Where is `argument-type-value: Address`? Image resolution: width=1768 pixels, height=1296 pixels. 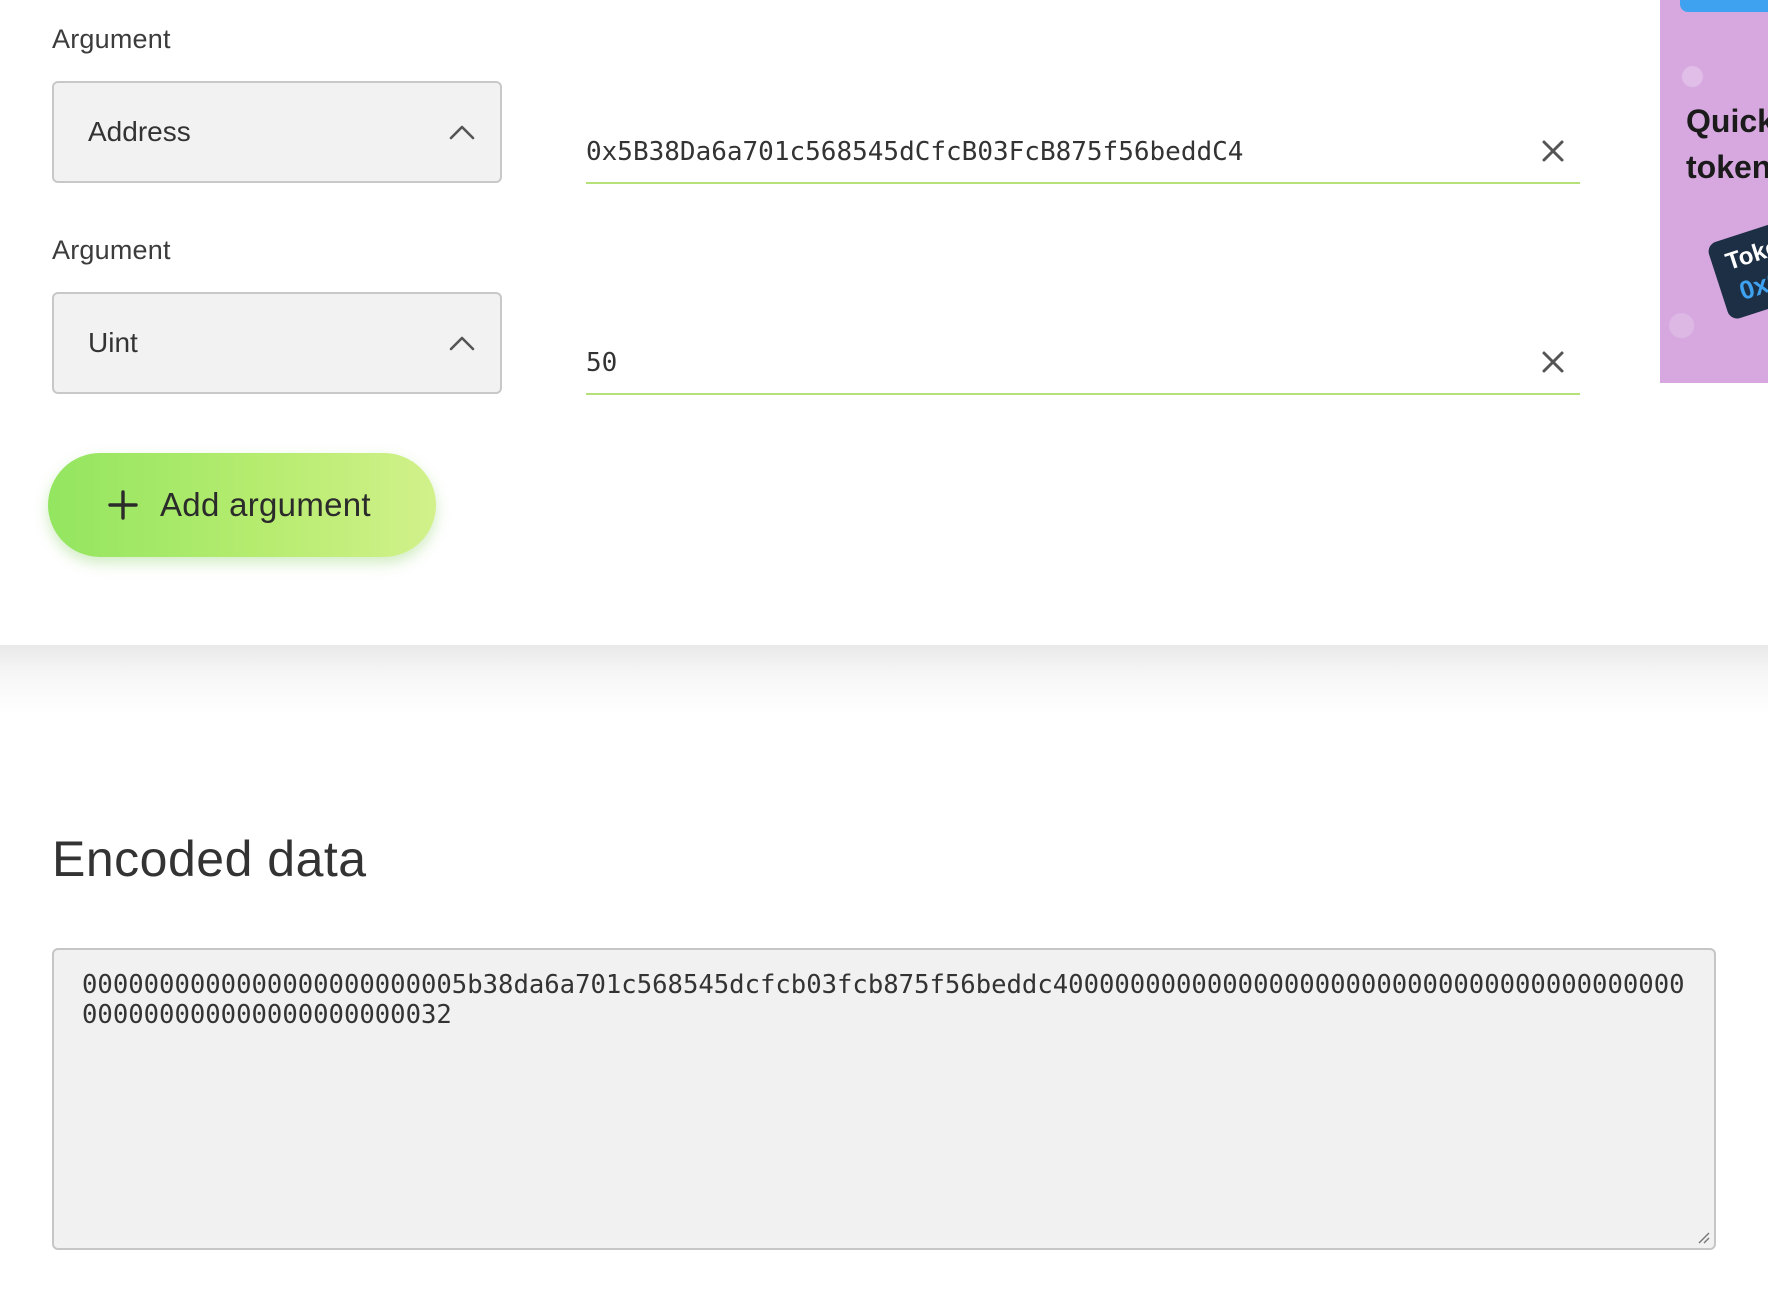 argument-type-value: Address is located at coordinates (139, 131).